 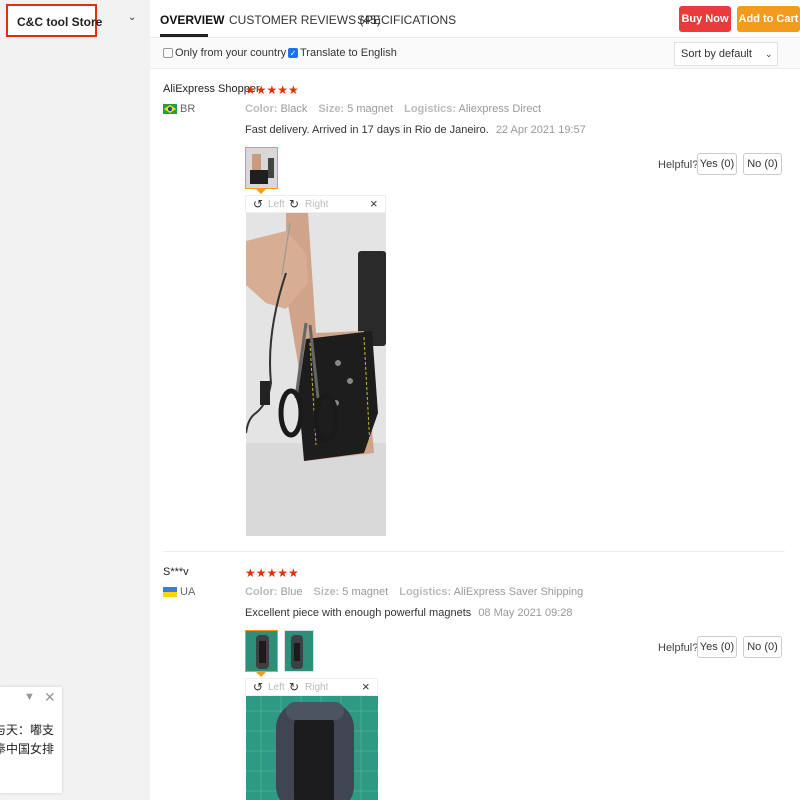 I want to click on review-date: 22 Apr 2021 19:57, so click(x=540, y=130).